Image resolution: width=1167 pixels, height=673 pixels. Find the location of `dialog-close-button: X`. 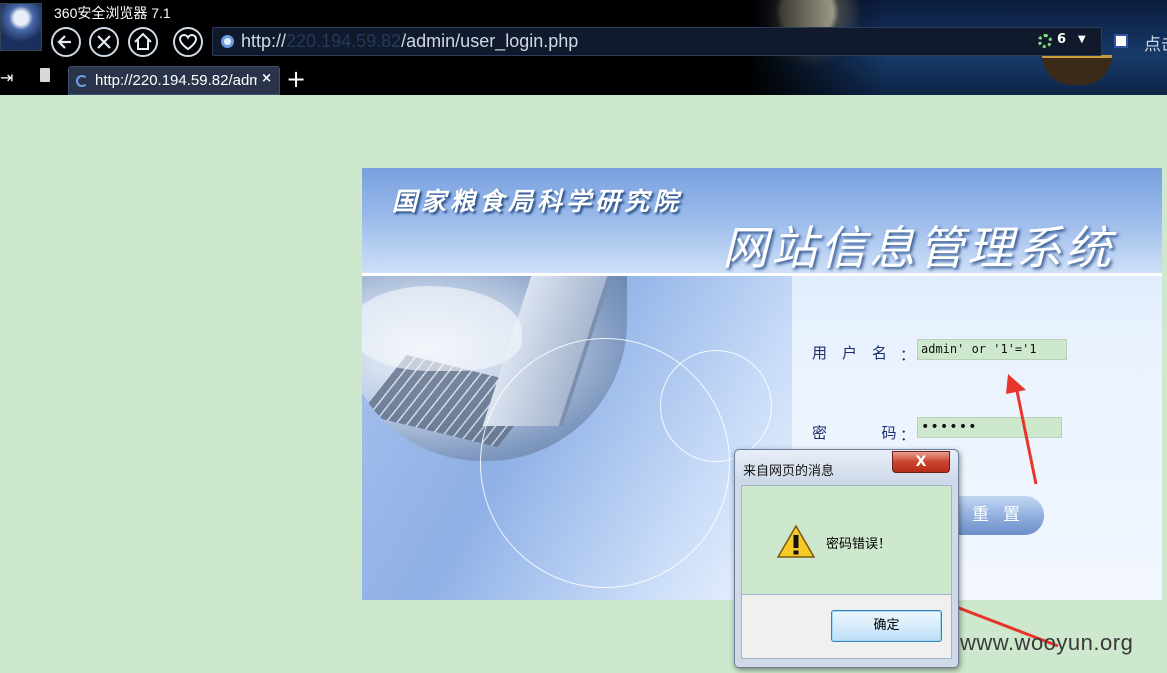

dialog-close-button: X is located at coordinates (921, 462).